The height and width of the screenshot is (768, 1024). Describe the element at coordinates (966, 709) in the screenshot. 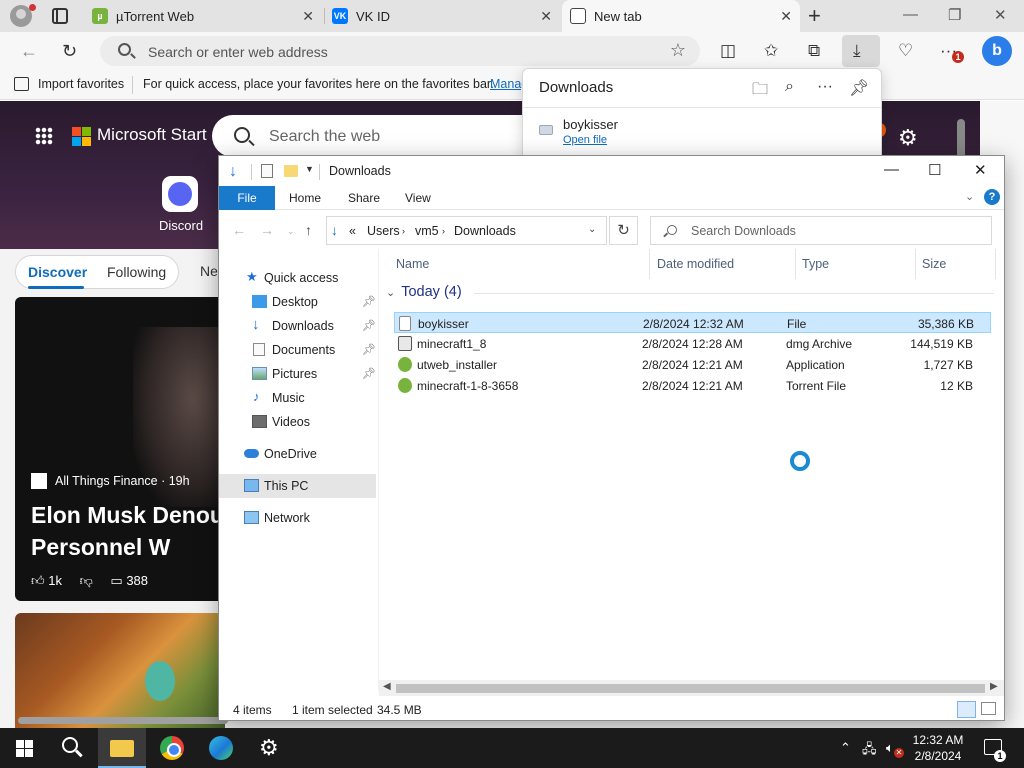

I see `details-view-icon` at that location.